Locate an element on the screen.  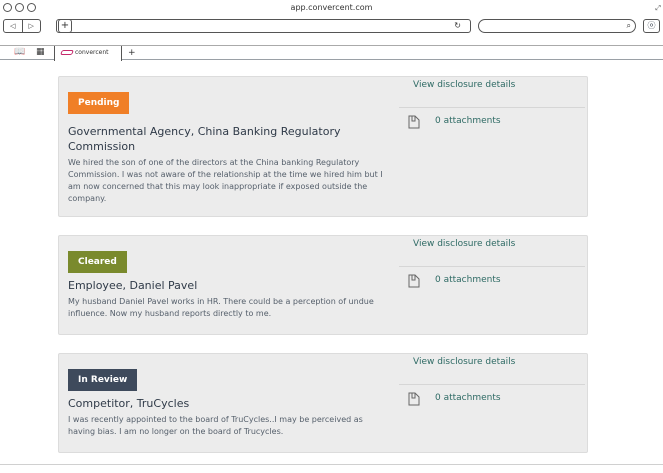
search-icon: ⌕ is located at coordinates (628, 25).